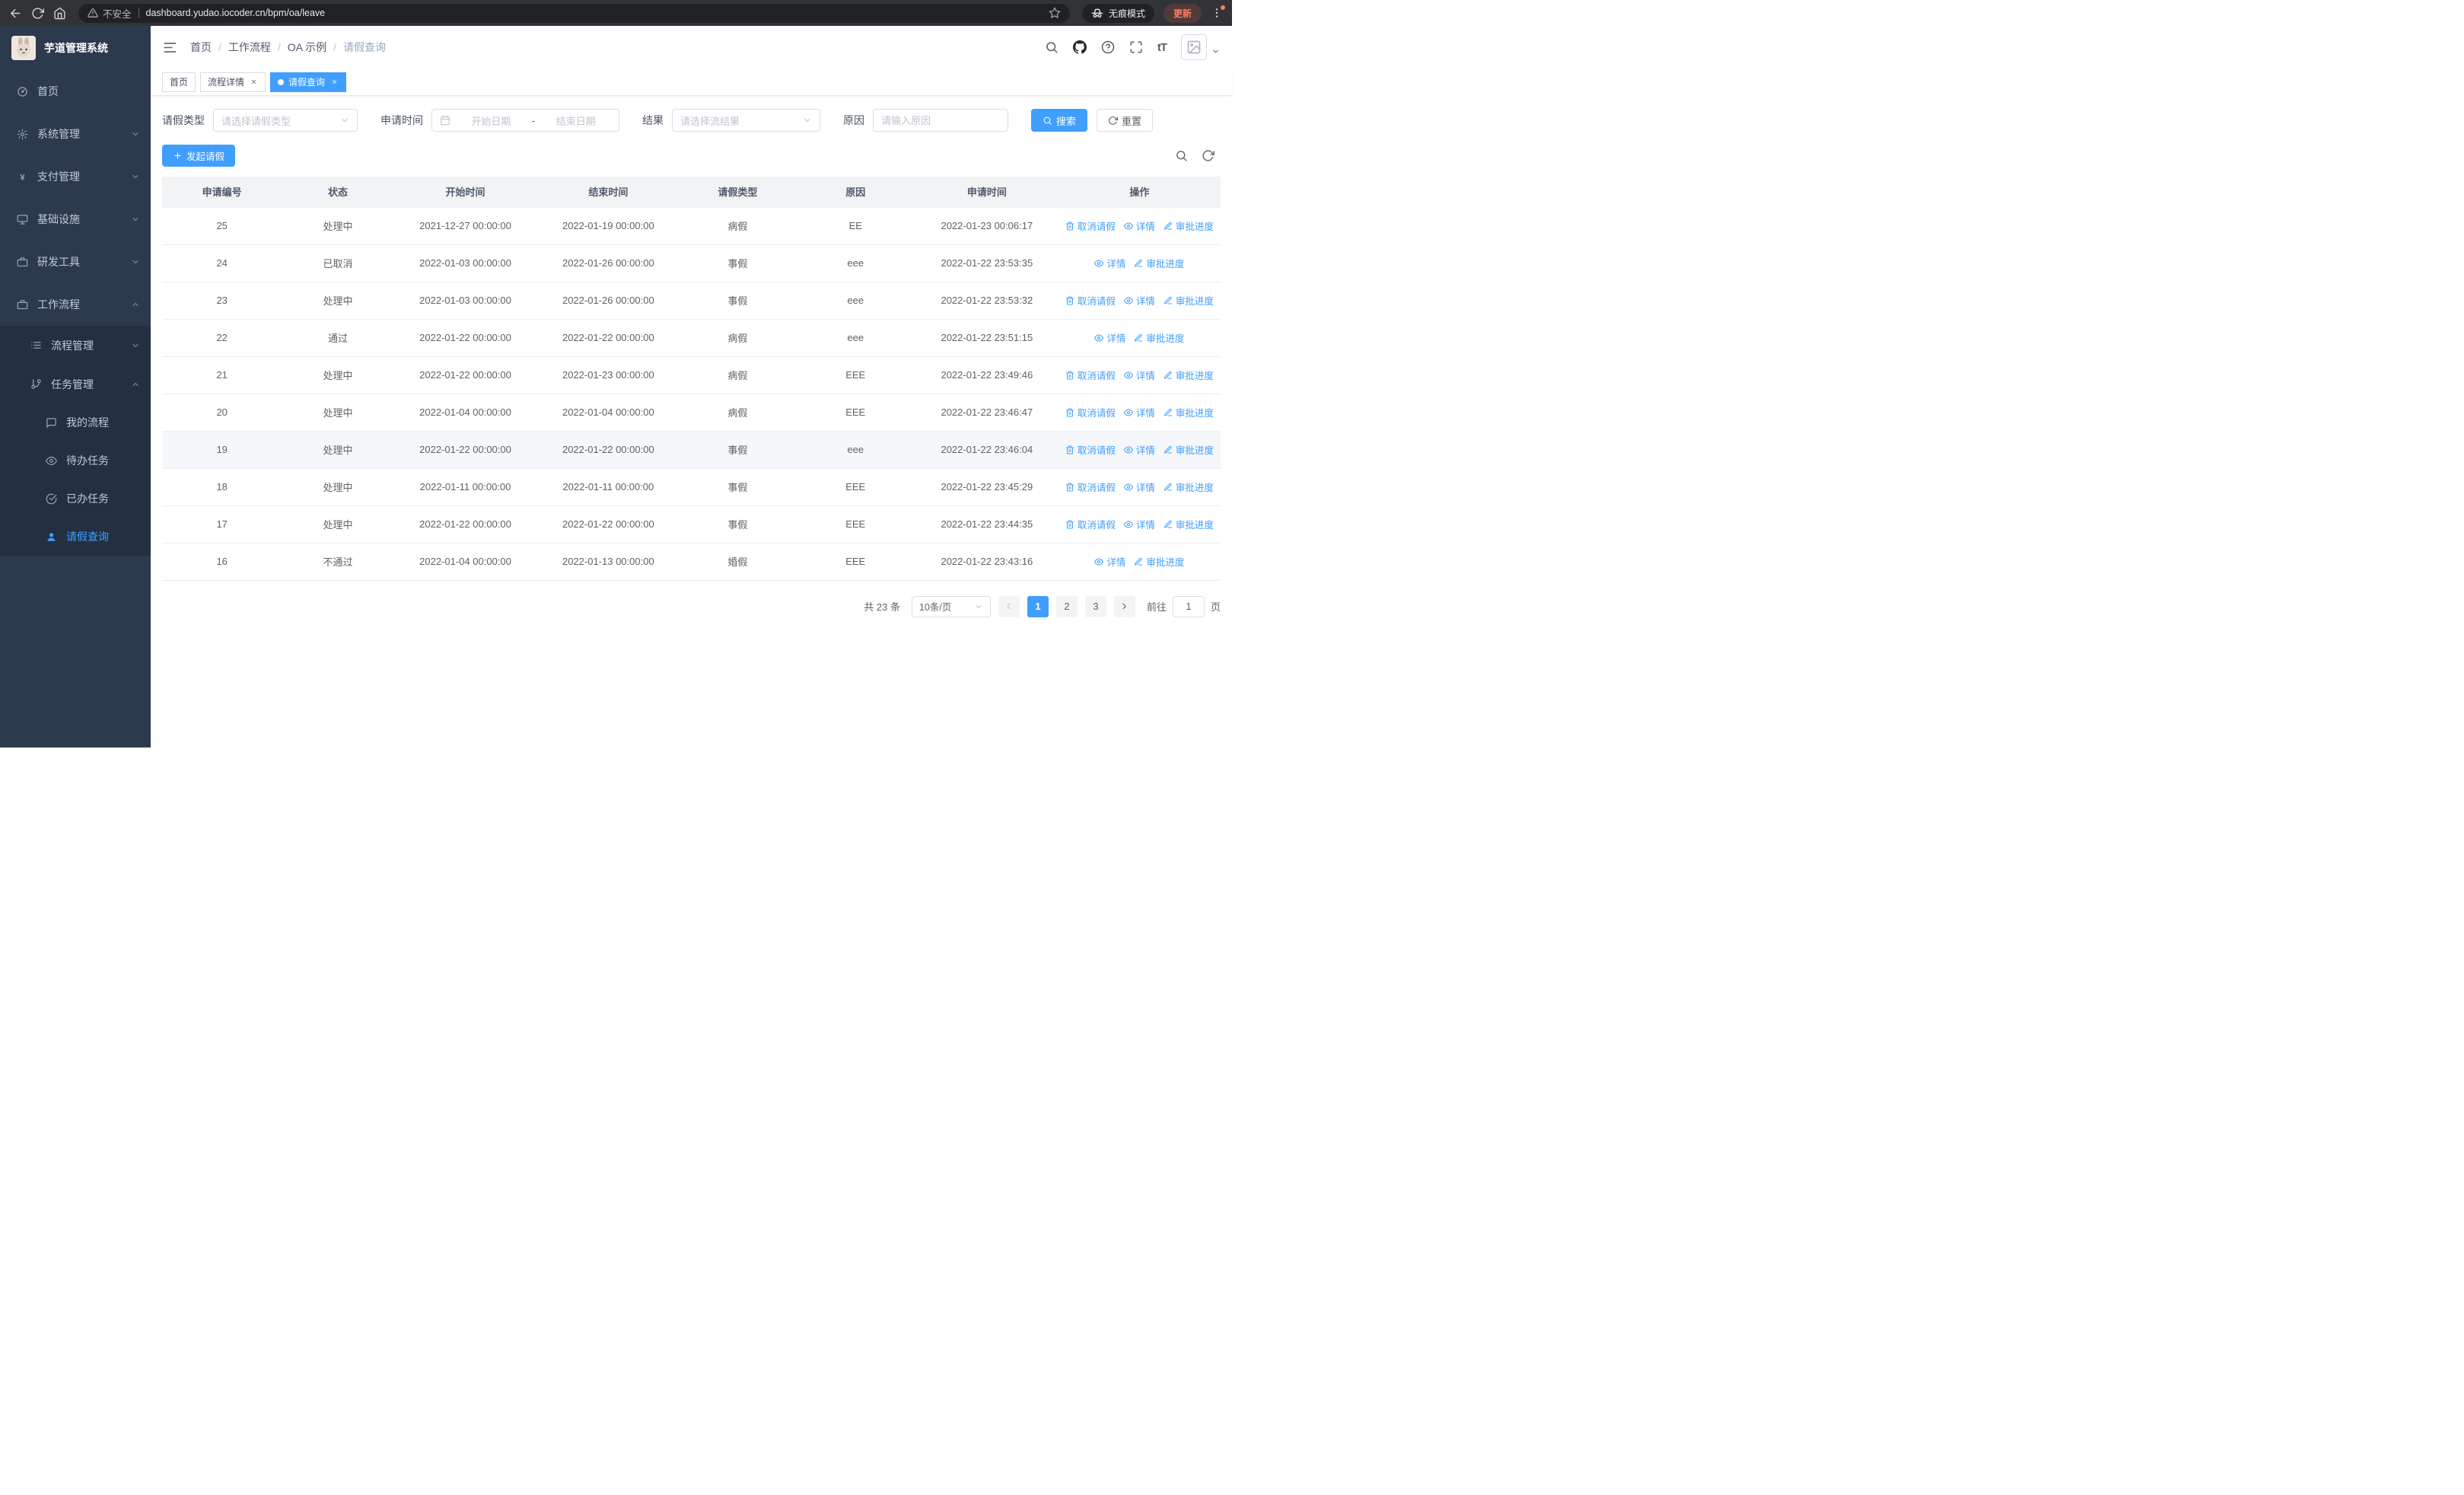 This screenshot has width=2464, height=1495. Describe the element at coordinates (608, 338) in the screenshot. I see `cell-end-time: 2022-01-22 00:00:00` at that location.